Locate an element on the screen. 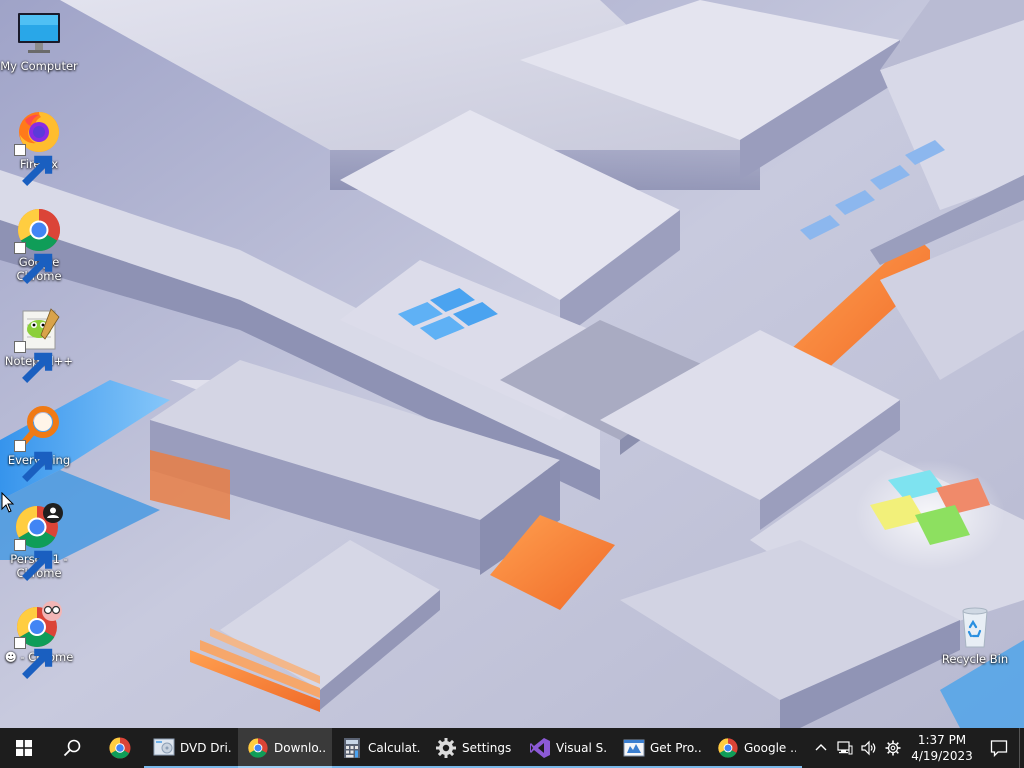  network-icon is located at coordinates (845, 748).